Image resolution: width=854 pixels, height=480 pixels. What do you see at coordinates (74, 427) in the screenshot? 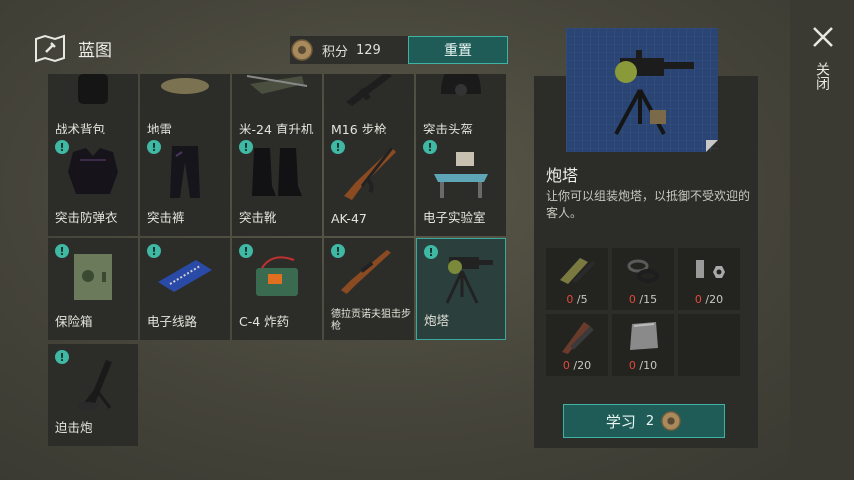
I see `cell-label: 迫击炮` at bounding box center [74, 427].